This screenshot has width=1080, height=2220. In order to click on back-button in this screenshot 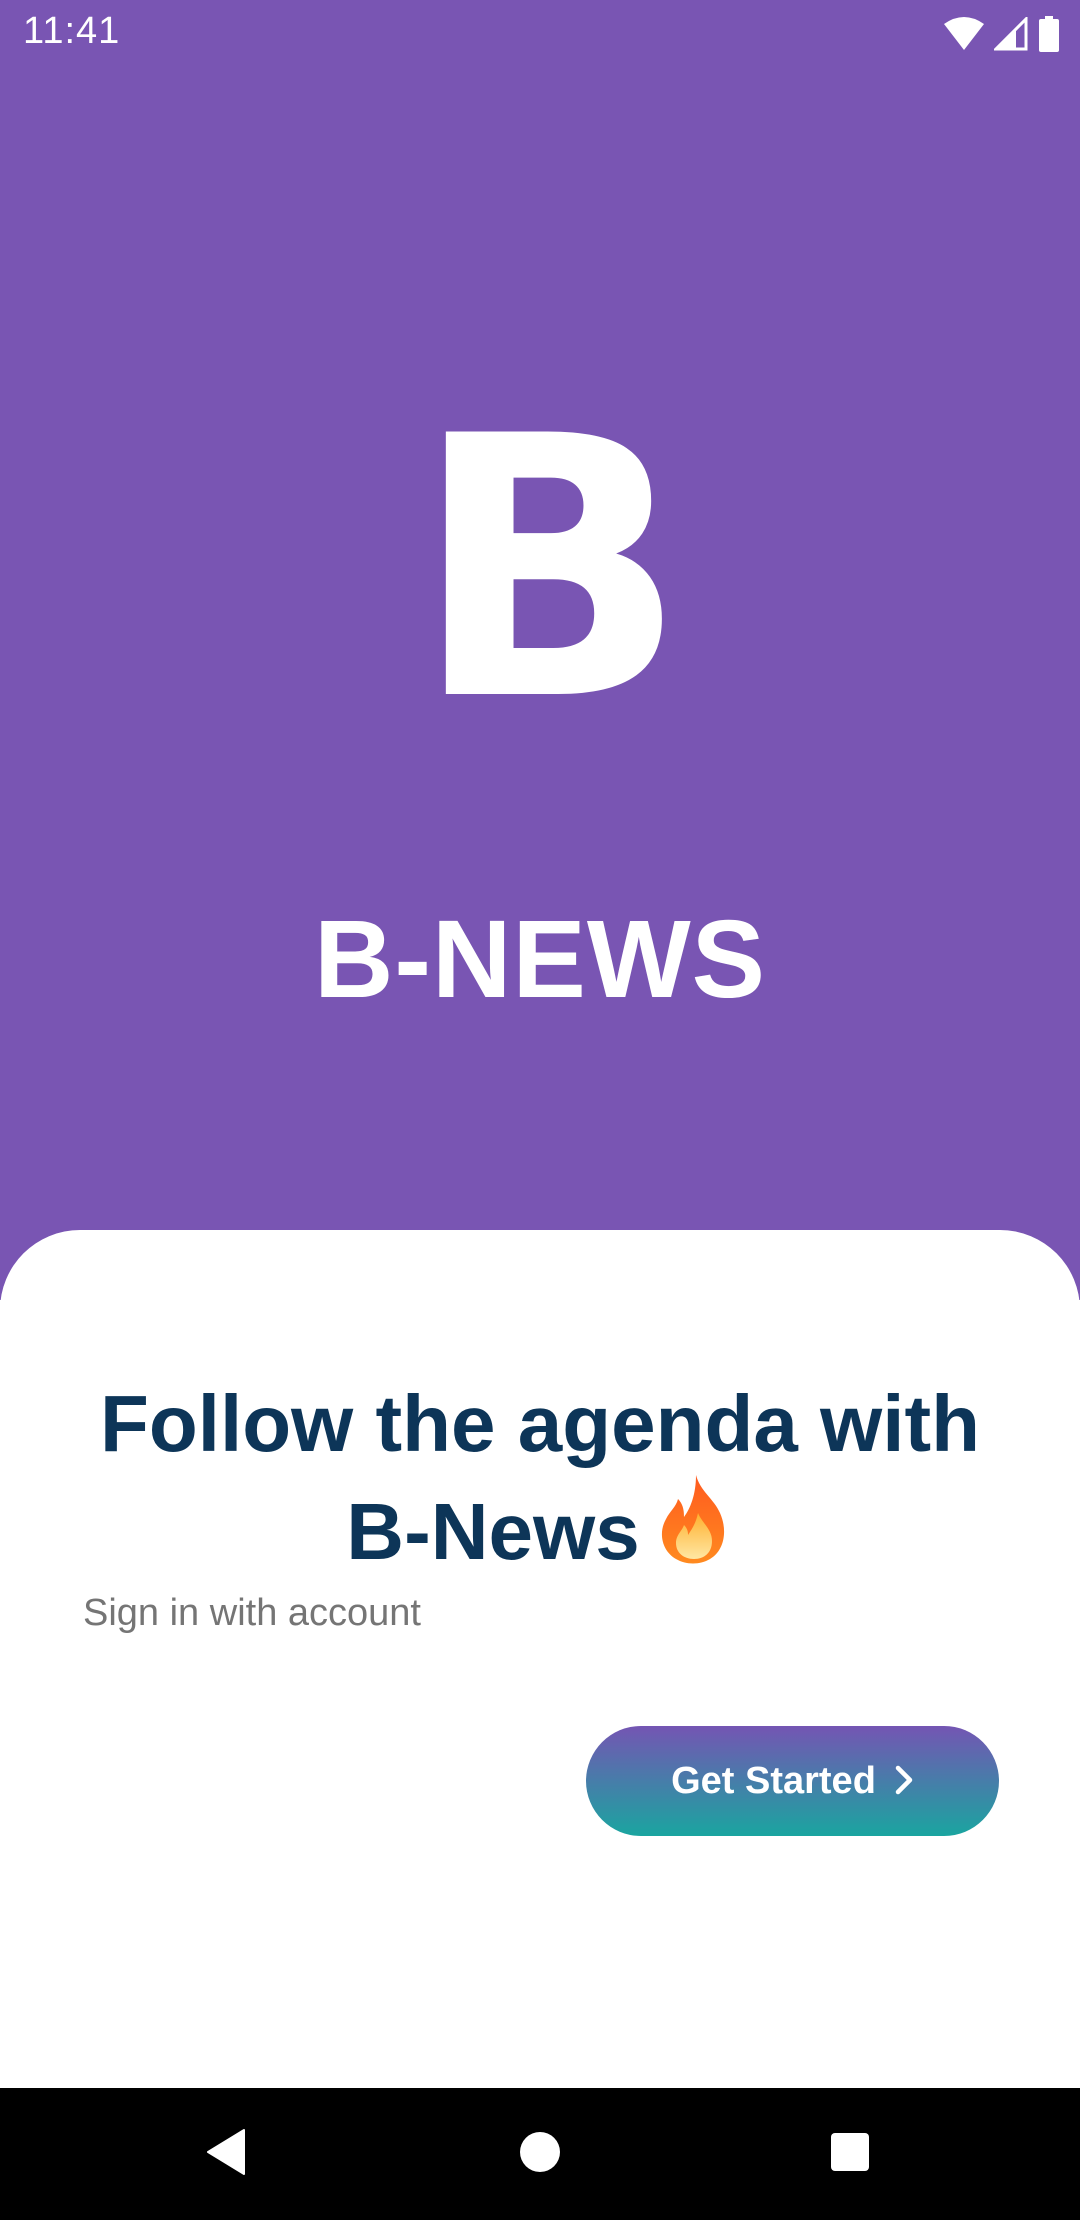, I will do `click(226, 2154)`.